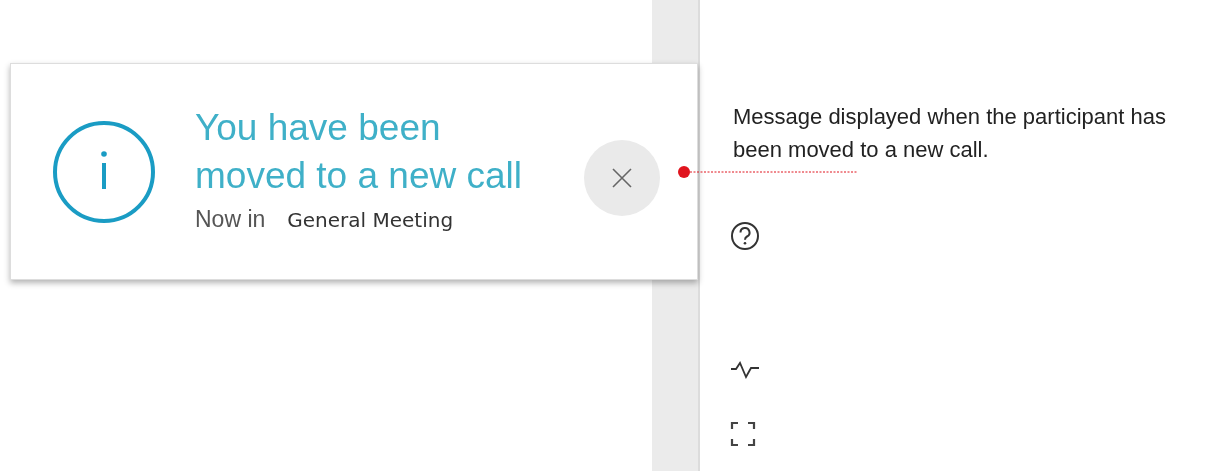 The width and height of the screenshot is (1230, 471). I want to click on notification-title: You have been moved to a new call, so click(359, 152).